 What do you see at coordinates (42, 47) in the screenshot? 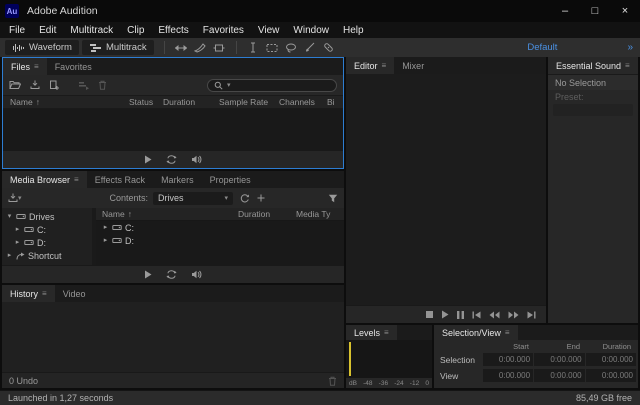
I see `waveform-view-button: Waveform` at bounding box center [42, 47].